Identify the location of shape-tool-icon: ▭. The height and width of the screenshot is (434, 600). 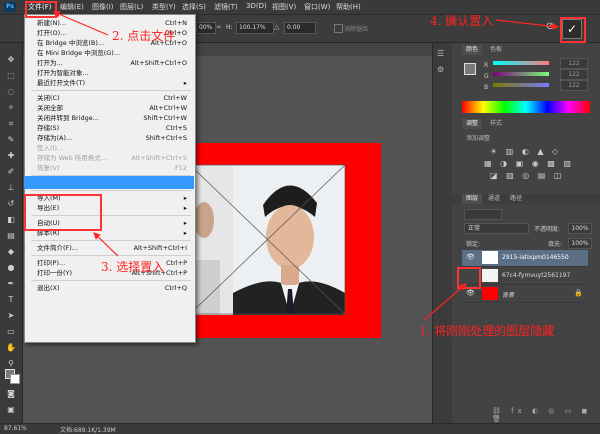
(11, 332).